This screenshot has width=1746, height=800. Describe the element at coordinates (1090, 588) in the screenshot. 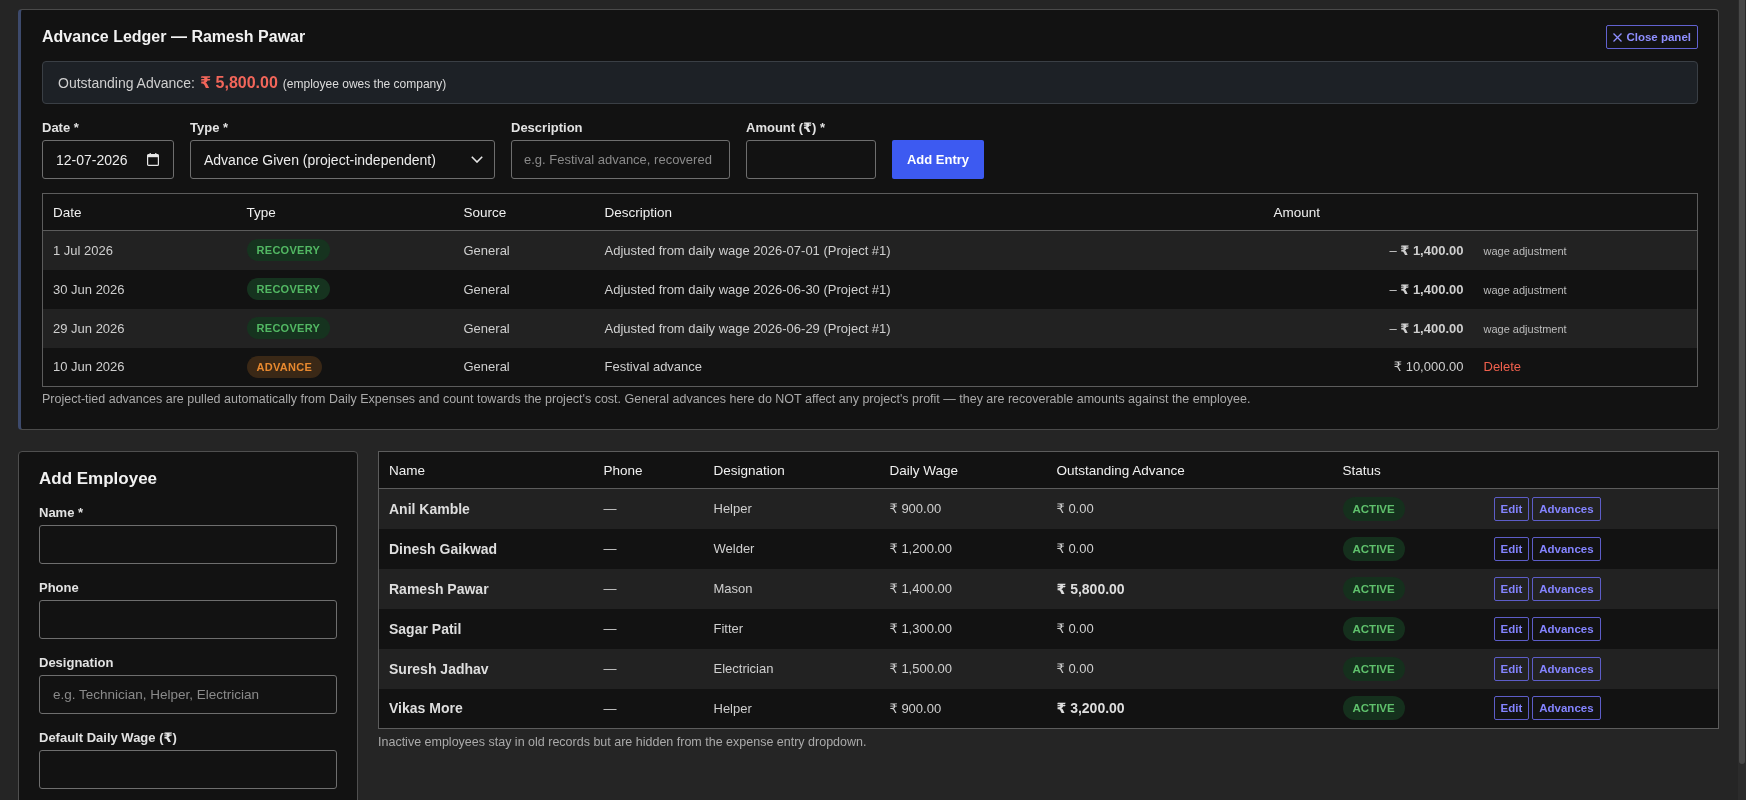

I see `outstanding-text: ₹ 5,800.00` at that location.